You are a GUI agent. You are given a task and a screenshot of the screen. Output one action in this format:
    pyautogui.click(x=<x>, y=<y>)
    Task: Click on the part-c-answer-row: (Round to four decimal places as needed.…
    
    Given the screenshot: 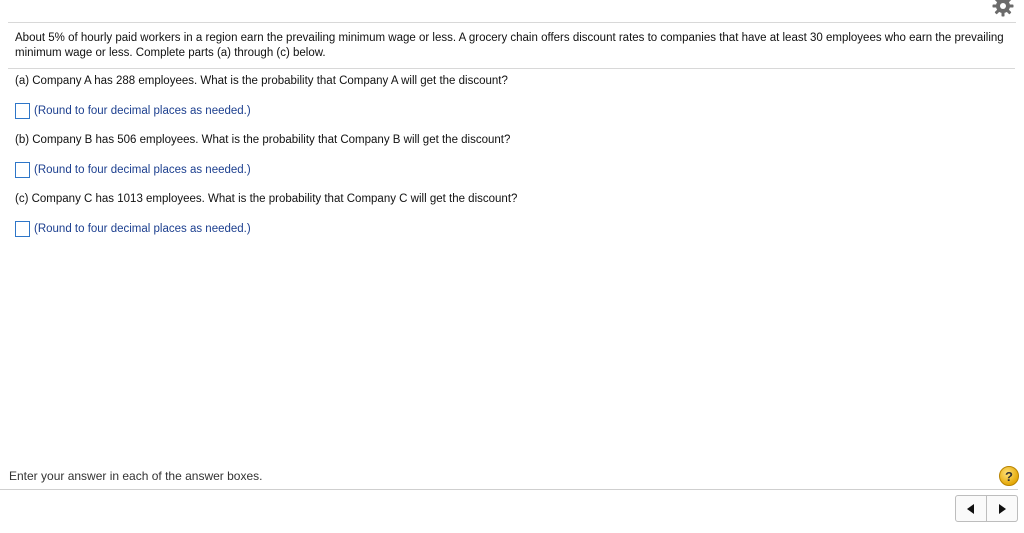 What is the action you would take?
    pyautogui.click(x=133, y=229)
    